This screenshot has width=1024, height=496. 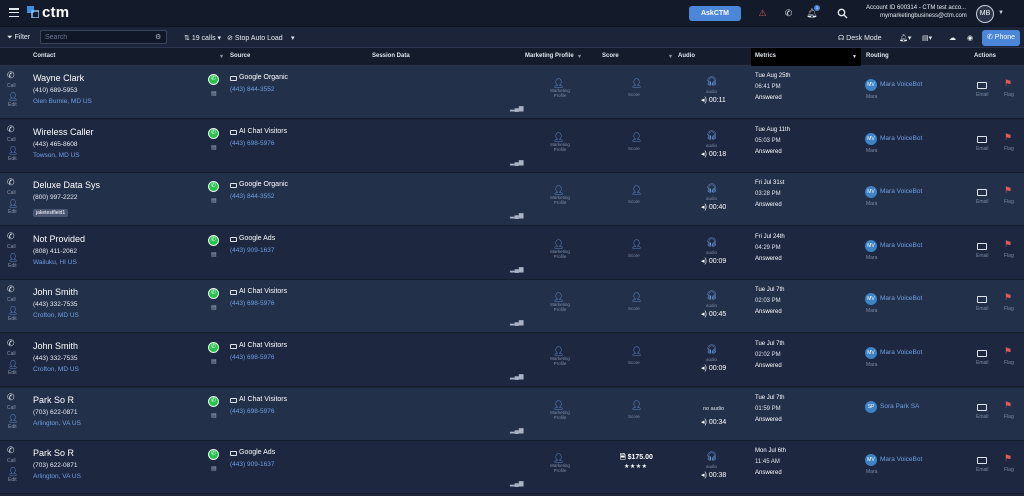 What do you see at coordinates (1001, 38) in the screenshot?
I see `phone-button: ✆ Phone` at bounding box center [1001, 38].